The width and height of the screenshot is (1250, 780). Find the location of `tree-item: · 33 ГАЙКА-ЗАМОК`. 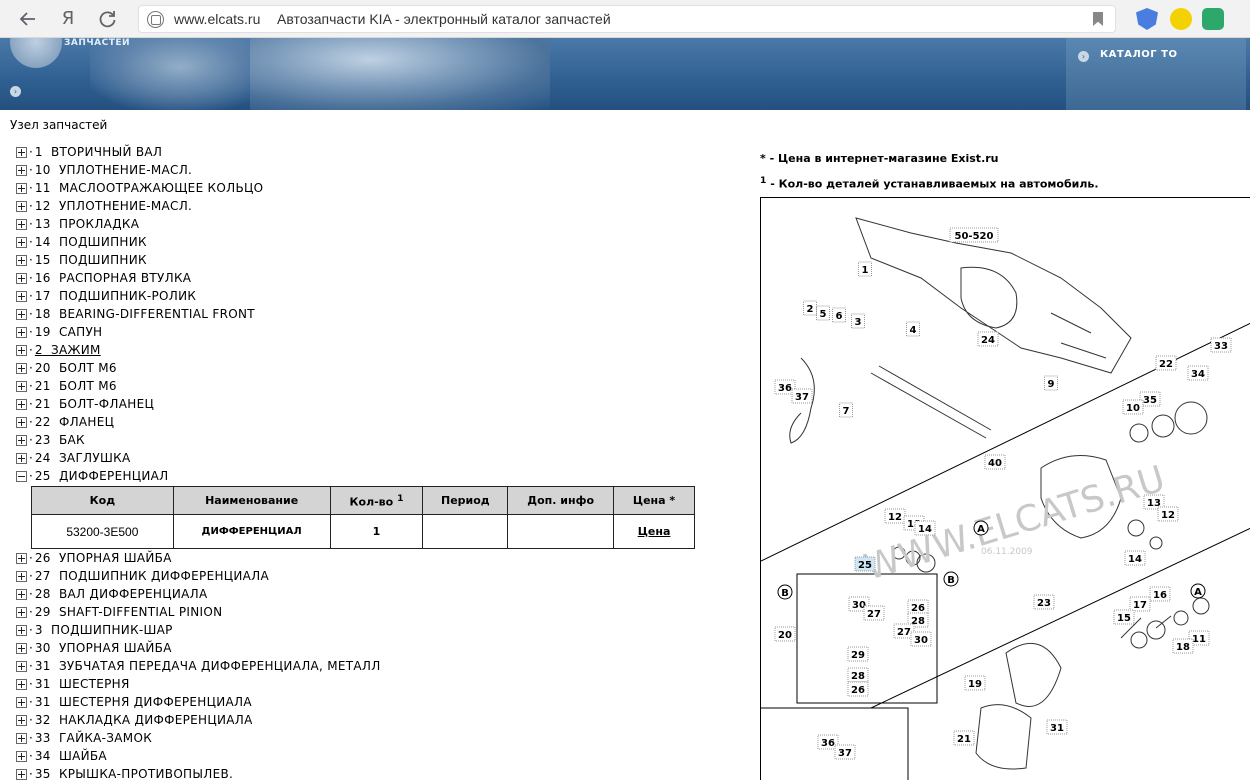

tree-item: · 33 ГАЙКА-ЗАМОК is located at coordinates (366, 738).